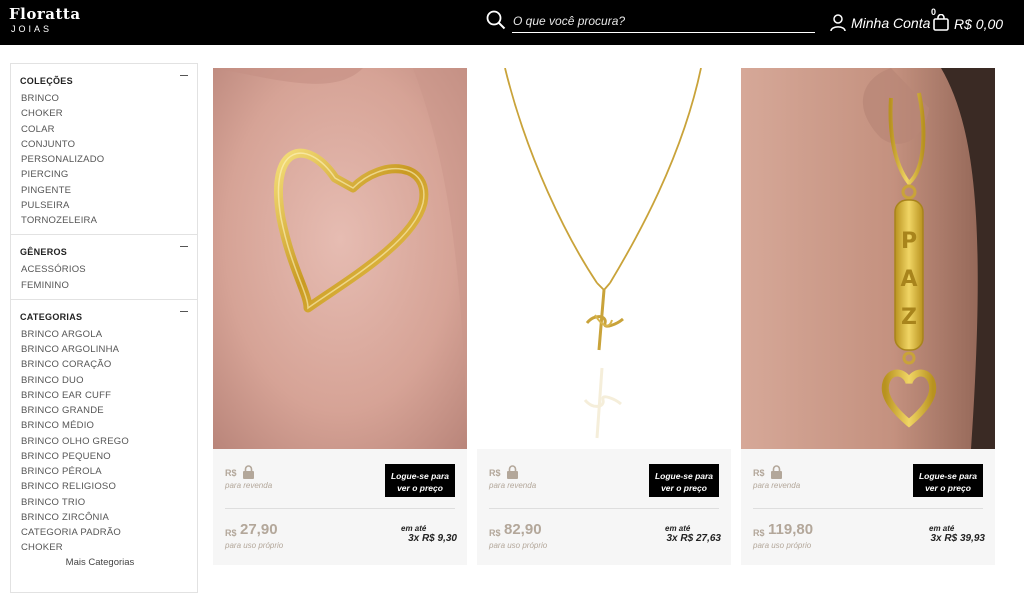 This screenshot has height=593, width=1024. What do you see at coordinates (109, 380) in the screenshot?
I see `filter-item: BRINCO DUO` at bounding box center [109, 380].